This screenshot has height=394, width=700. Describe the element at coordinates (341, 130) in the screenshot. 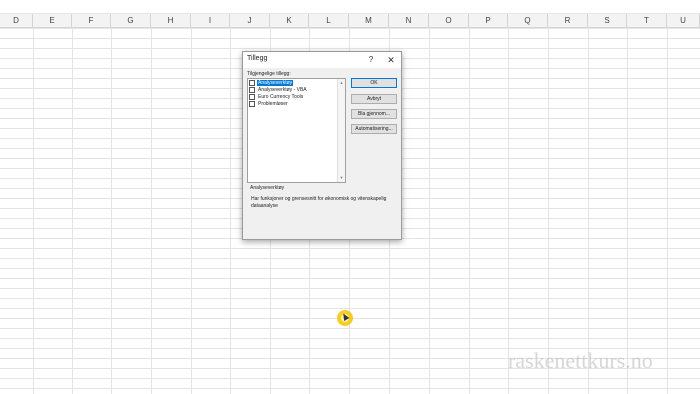

I see `listbox-scrollbar: ▲ ▼` at that location.